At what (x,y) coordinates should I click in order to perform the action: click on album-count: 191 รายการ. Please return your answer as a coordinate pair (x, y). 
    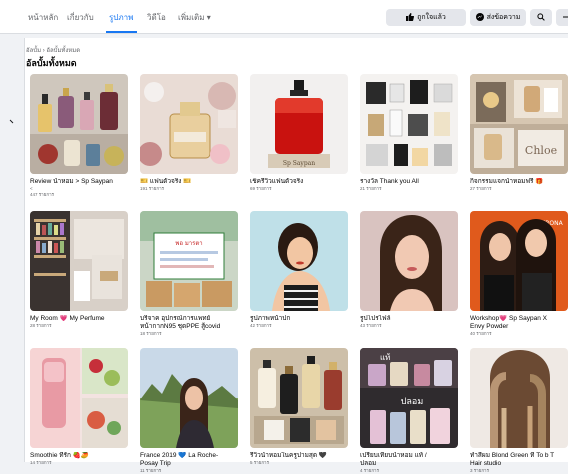
    Looking at the image, I should click on (152, 188).